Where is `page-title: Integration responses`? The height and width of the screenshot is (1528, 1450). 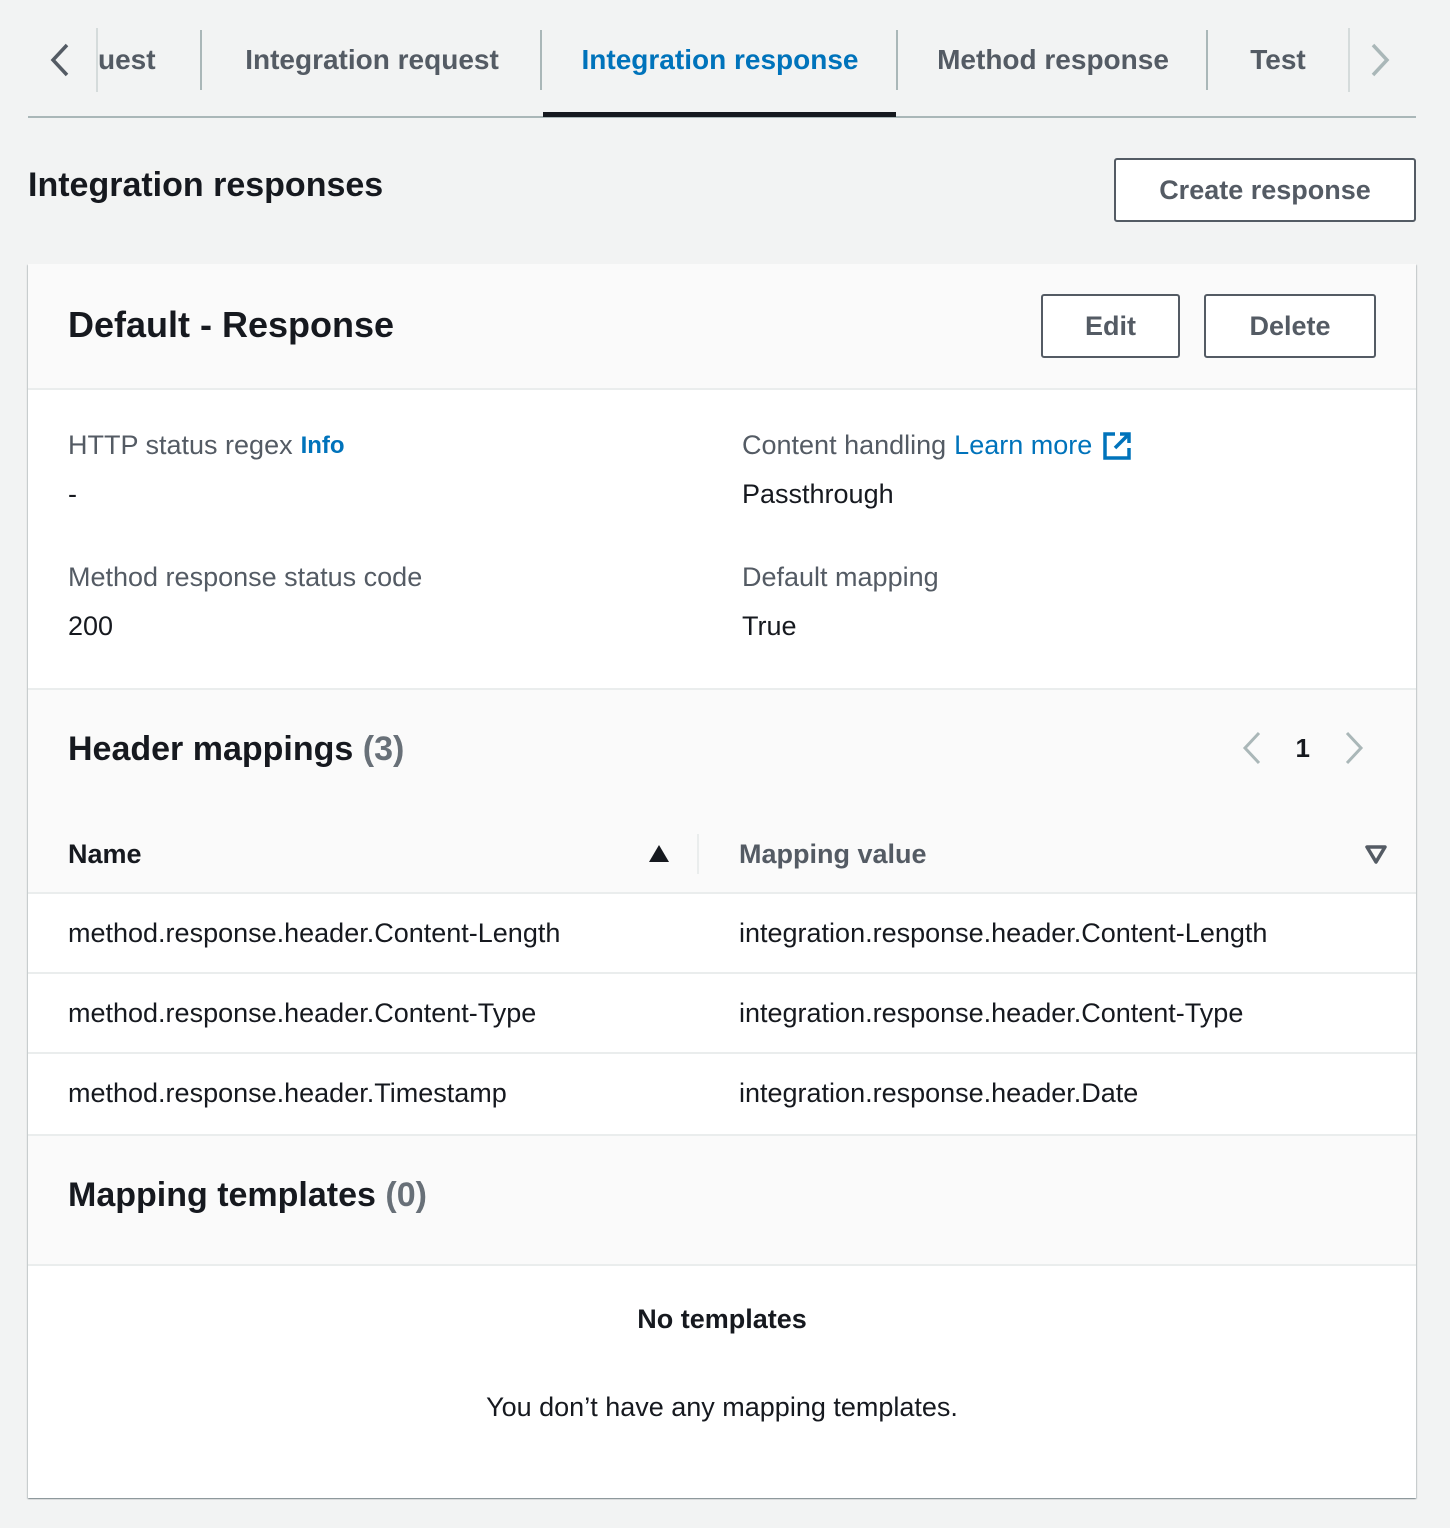
page-title: Integration responses is located at coordinates (206, 185).